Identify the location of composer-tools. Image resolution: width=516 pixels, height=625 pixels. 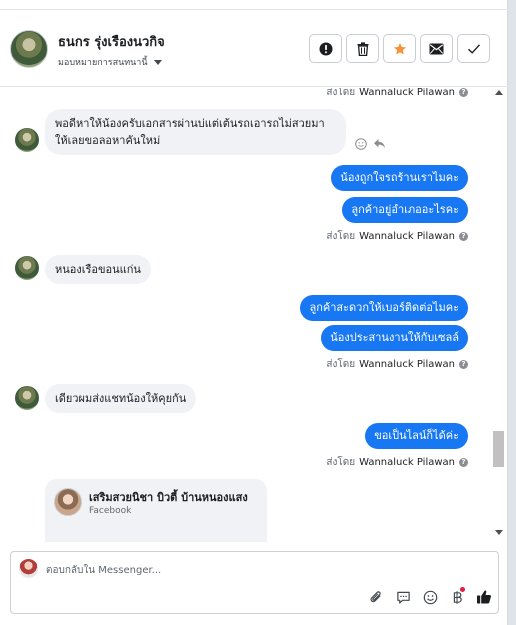
(430, 596).